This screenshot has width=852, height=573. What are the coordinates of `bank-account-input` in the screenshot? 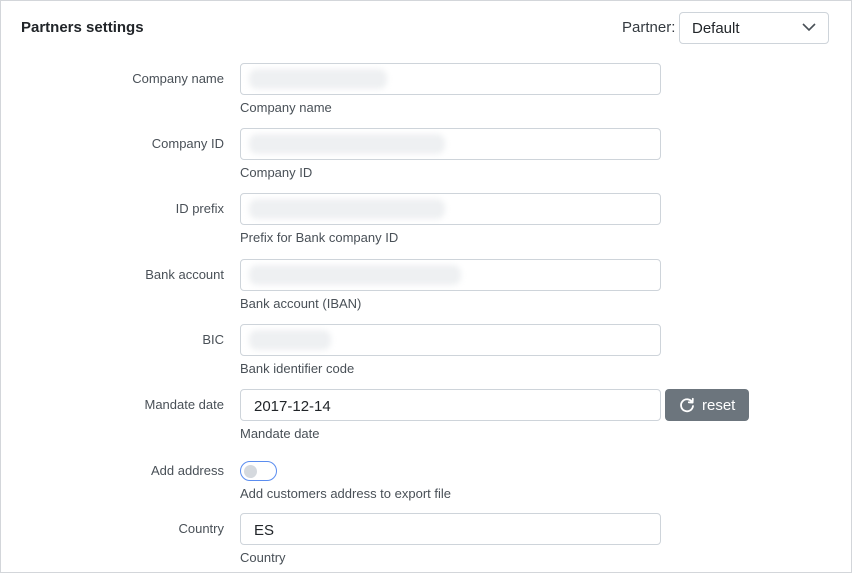 It's located at (450, 275).